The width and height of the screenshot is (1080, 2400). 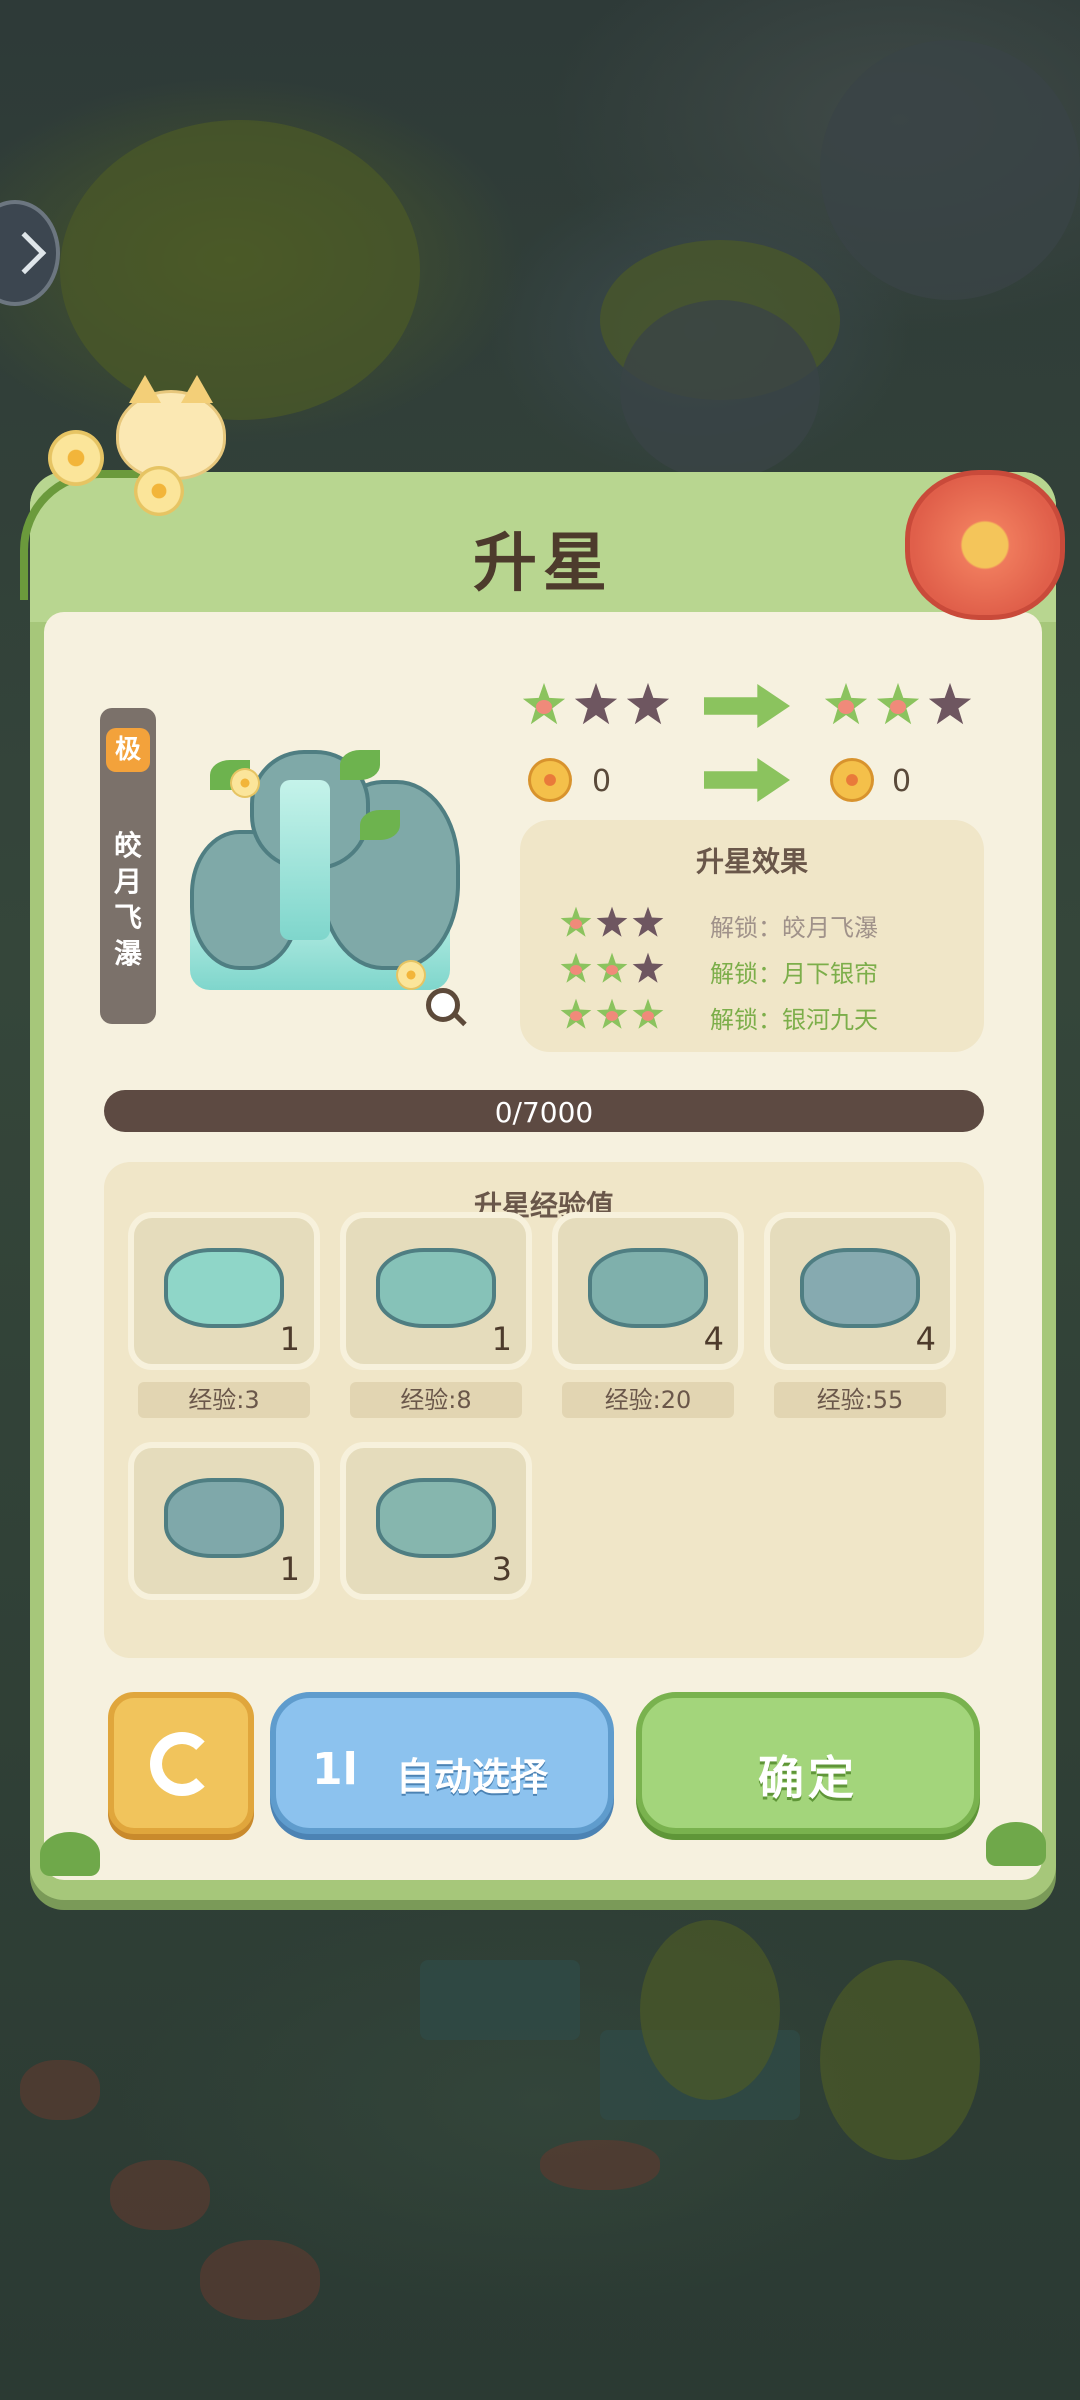 I want to click on rarity-badge: 极, so click(x=128, y=750).